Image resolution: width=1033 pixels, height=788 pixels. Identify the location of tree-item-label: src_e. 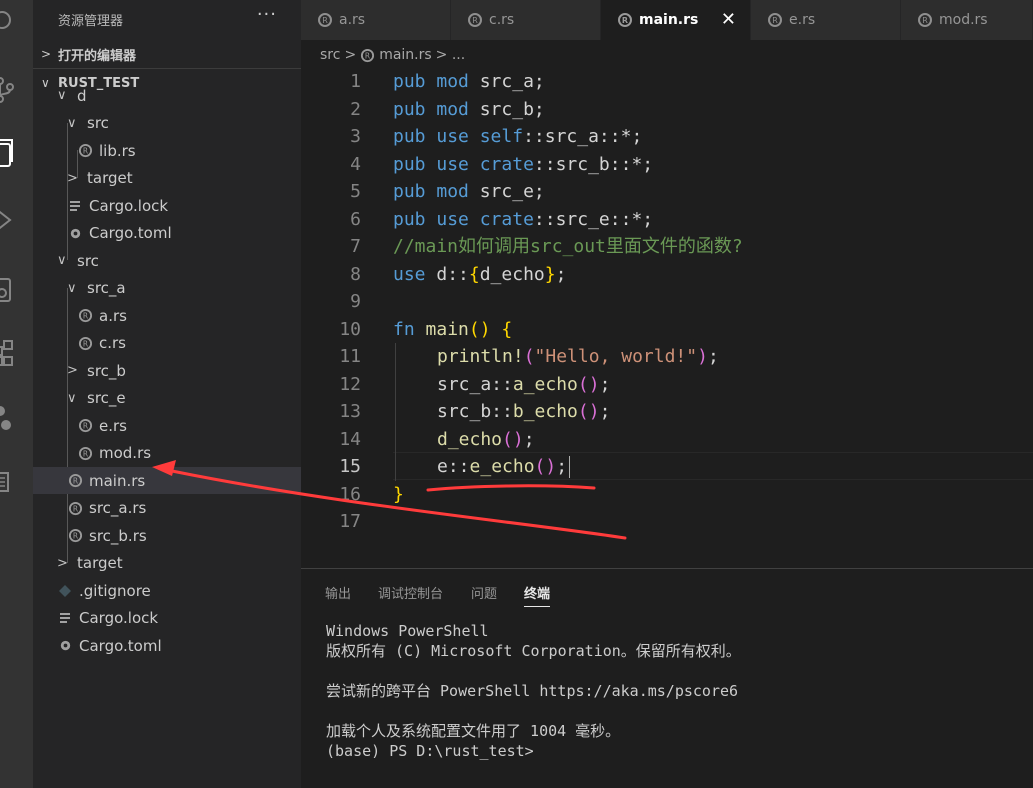
(106, 398).